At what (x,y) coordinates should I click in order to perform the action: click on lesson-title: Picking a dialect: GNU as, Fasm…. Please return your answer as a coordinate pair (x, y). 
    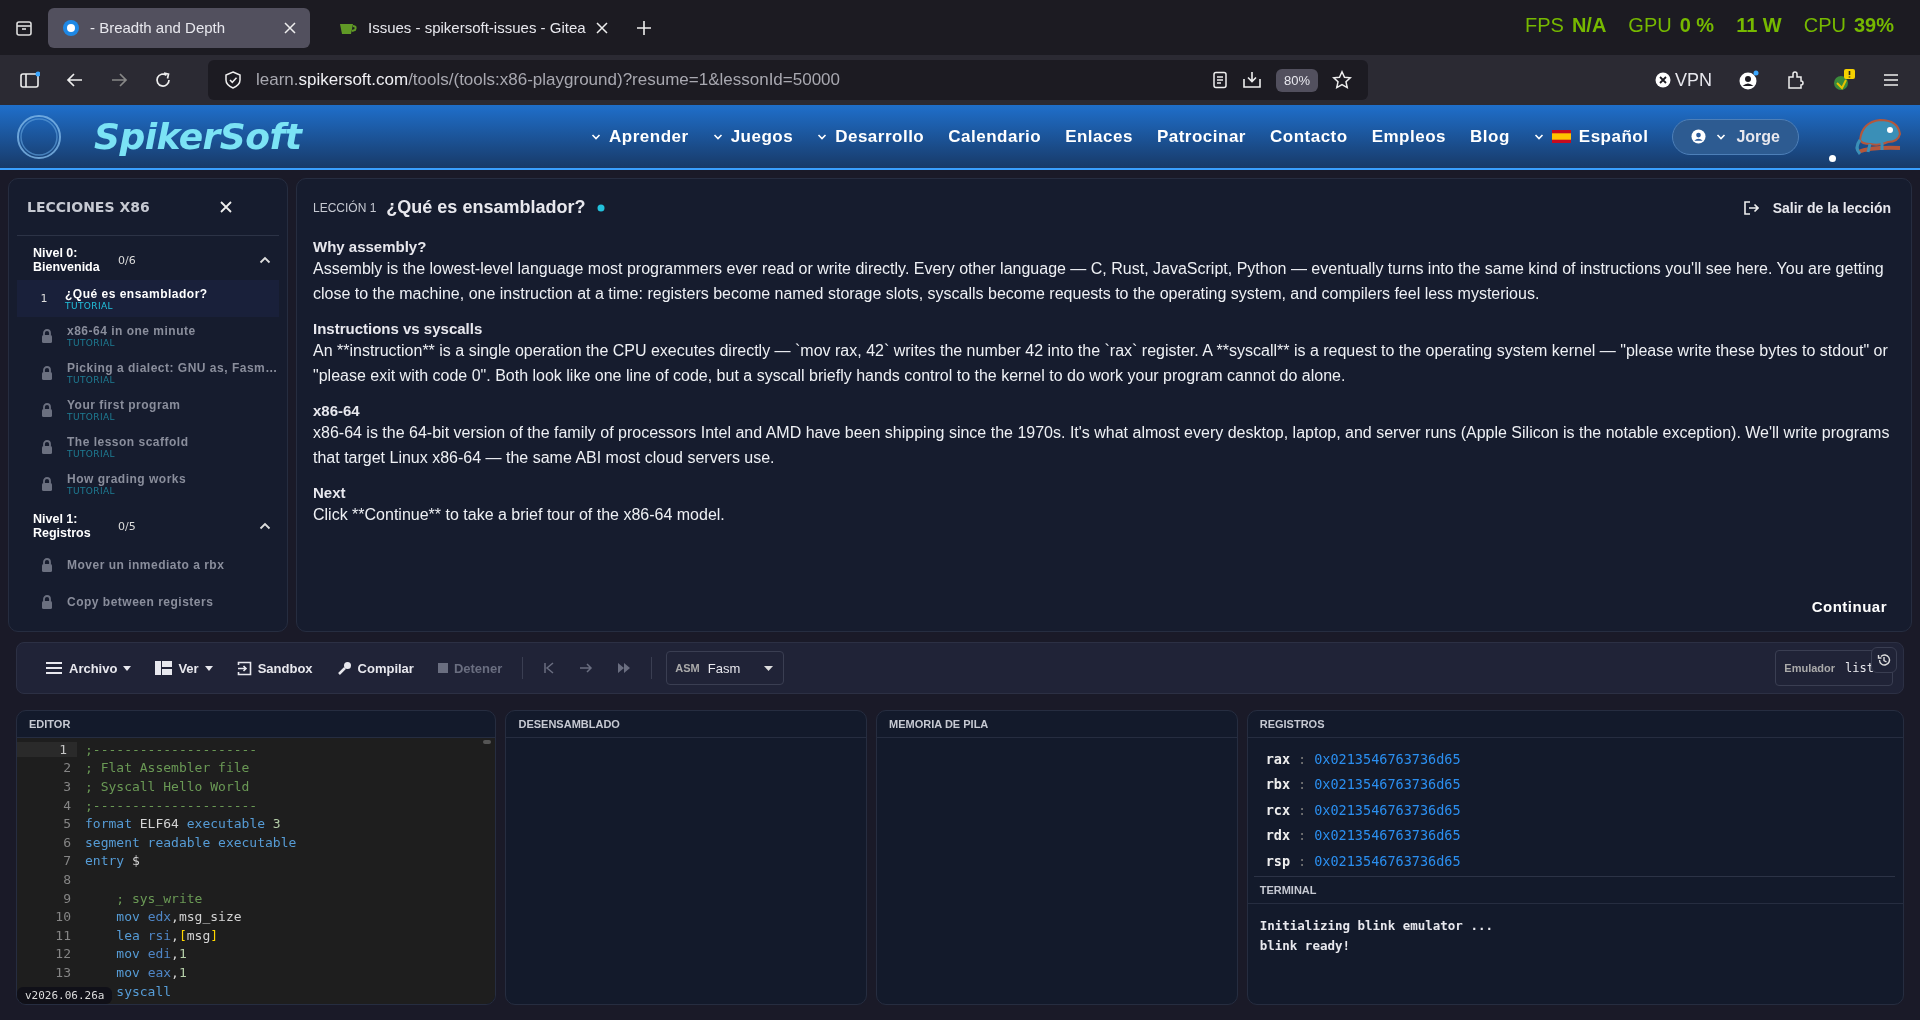
    Looking at the image, I should click on (172, 367).